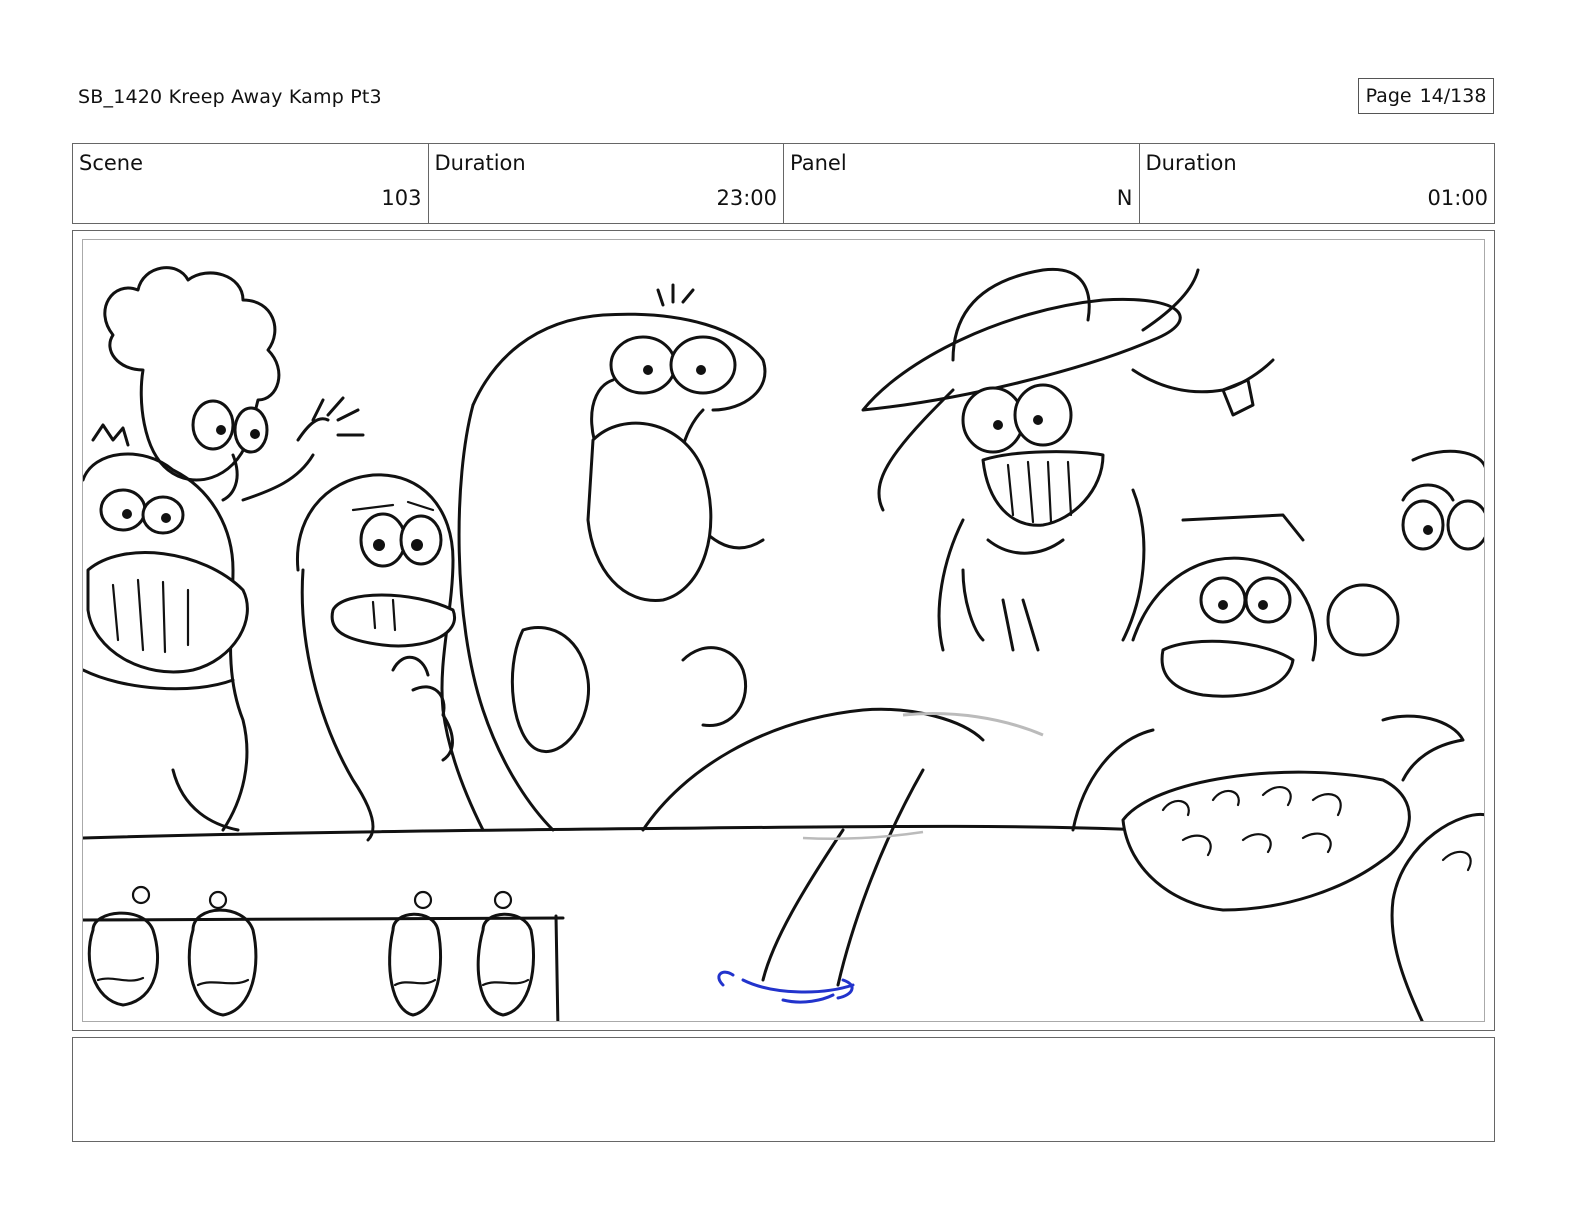 Image resolution: width=1584 pixels, height=1224 pixels. What do you see at coordinates (480, 163) in the screenshot?
I see `scene-duration-label: Duration` at bounding box center [480, 163].